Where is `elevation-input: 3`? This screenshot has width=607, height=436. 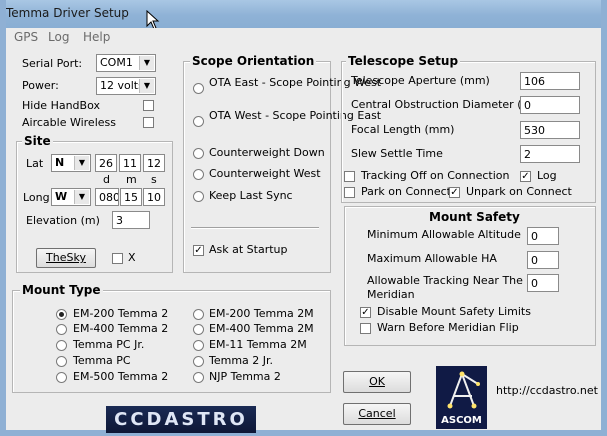
elevation-input: 3 is located at coordinates (131, 220).